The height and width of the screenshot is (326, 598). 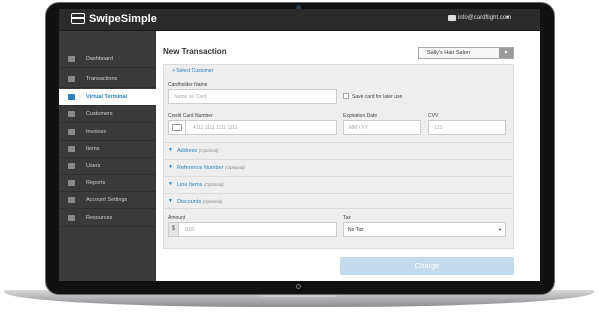 What do you see at coordinates (71, 97) in the screenshot?
I see `terminal-icon` at bounding box center [71, 97].